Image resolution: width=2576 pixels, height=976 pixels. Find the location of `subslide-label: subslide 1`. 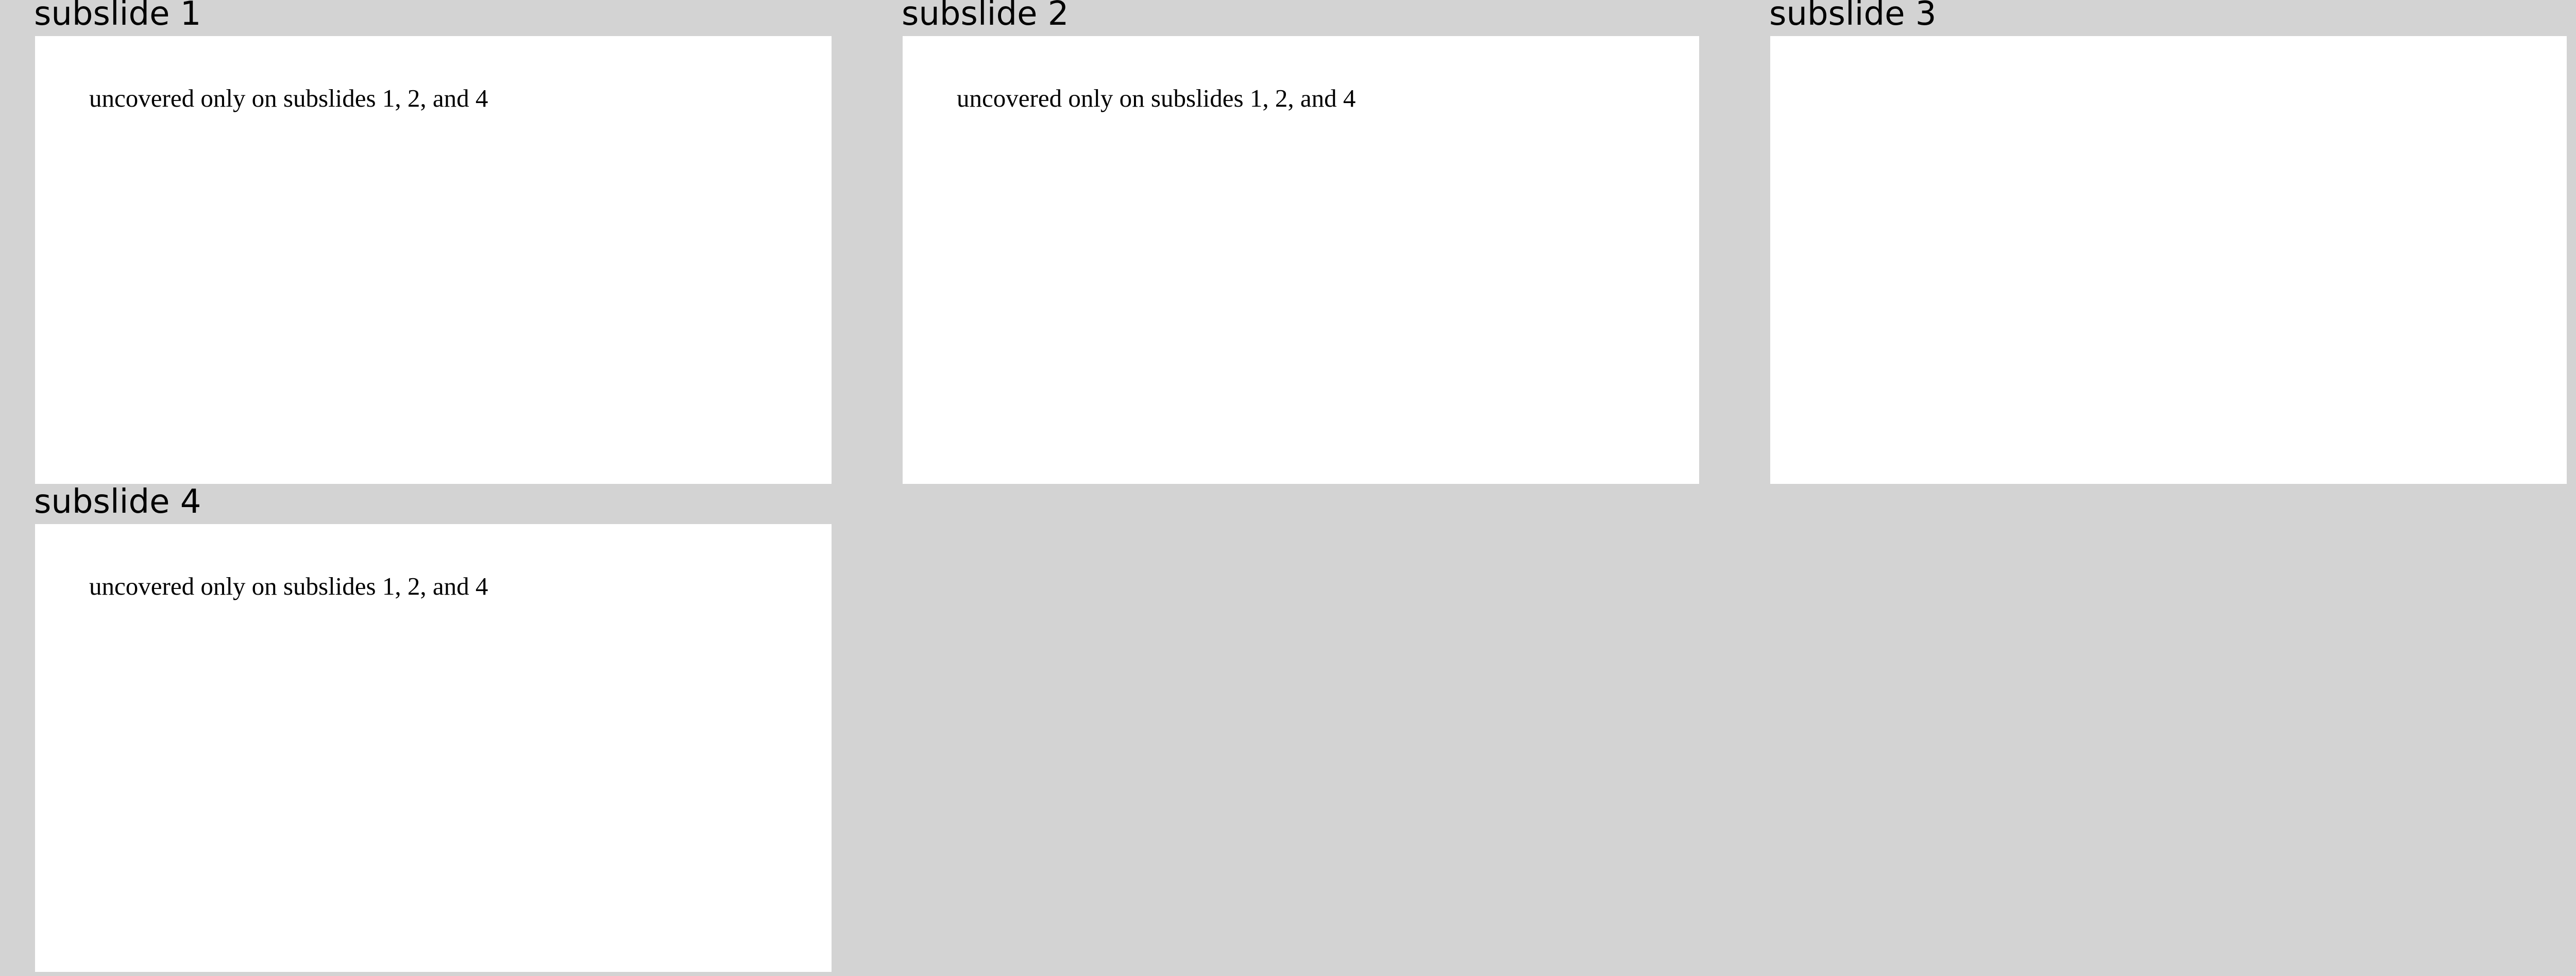

subslide-label: subslide 1 is located at coordinates (117, 16).